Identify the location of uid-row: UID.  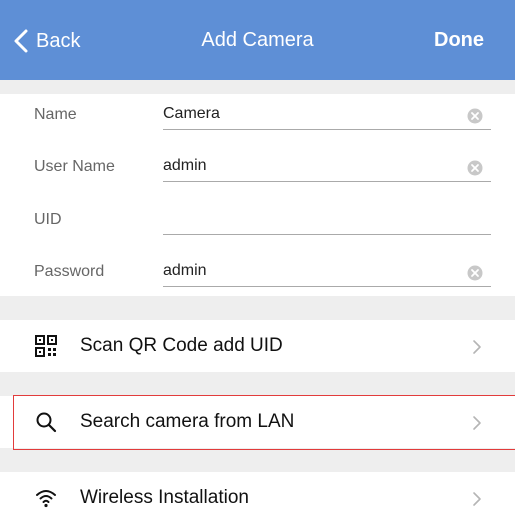
(257, 222).